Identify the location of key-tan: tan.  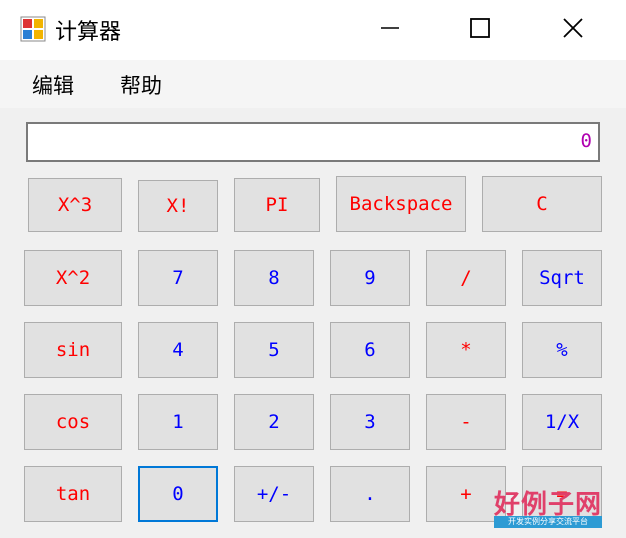
(73, 494).